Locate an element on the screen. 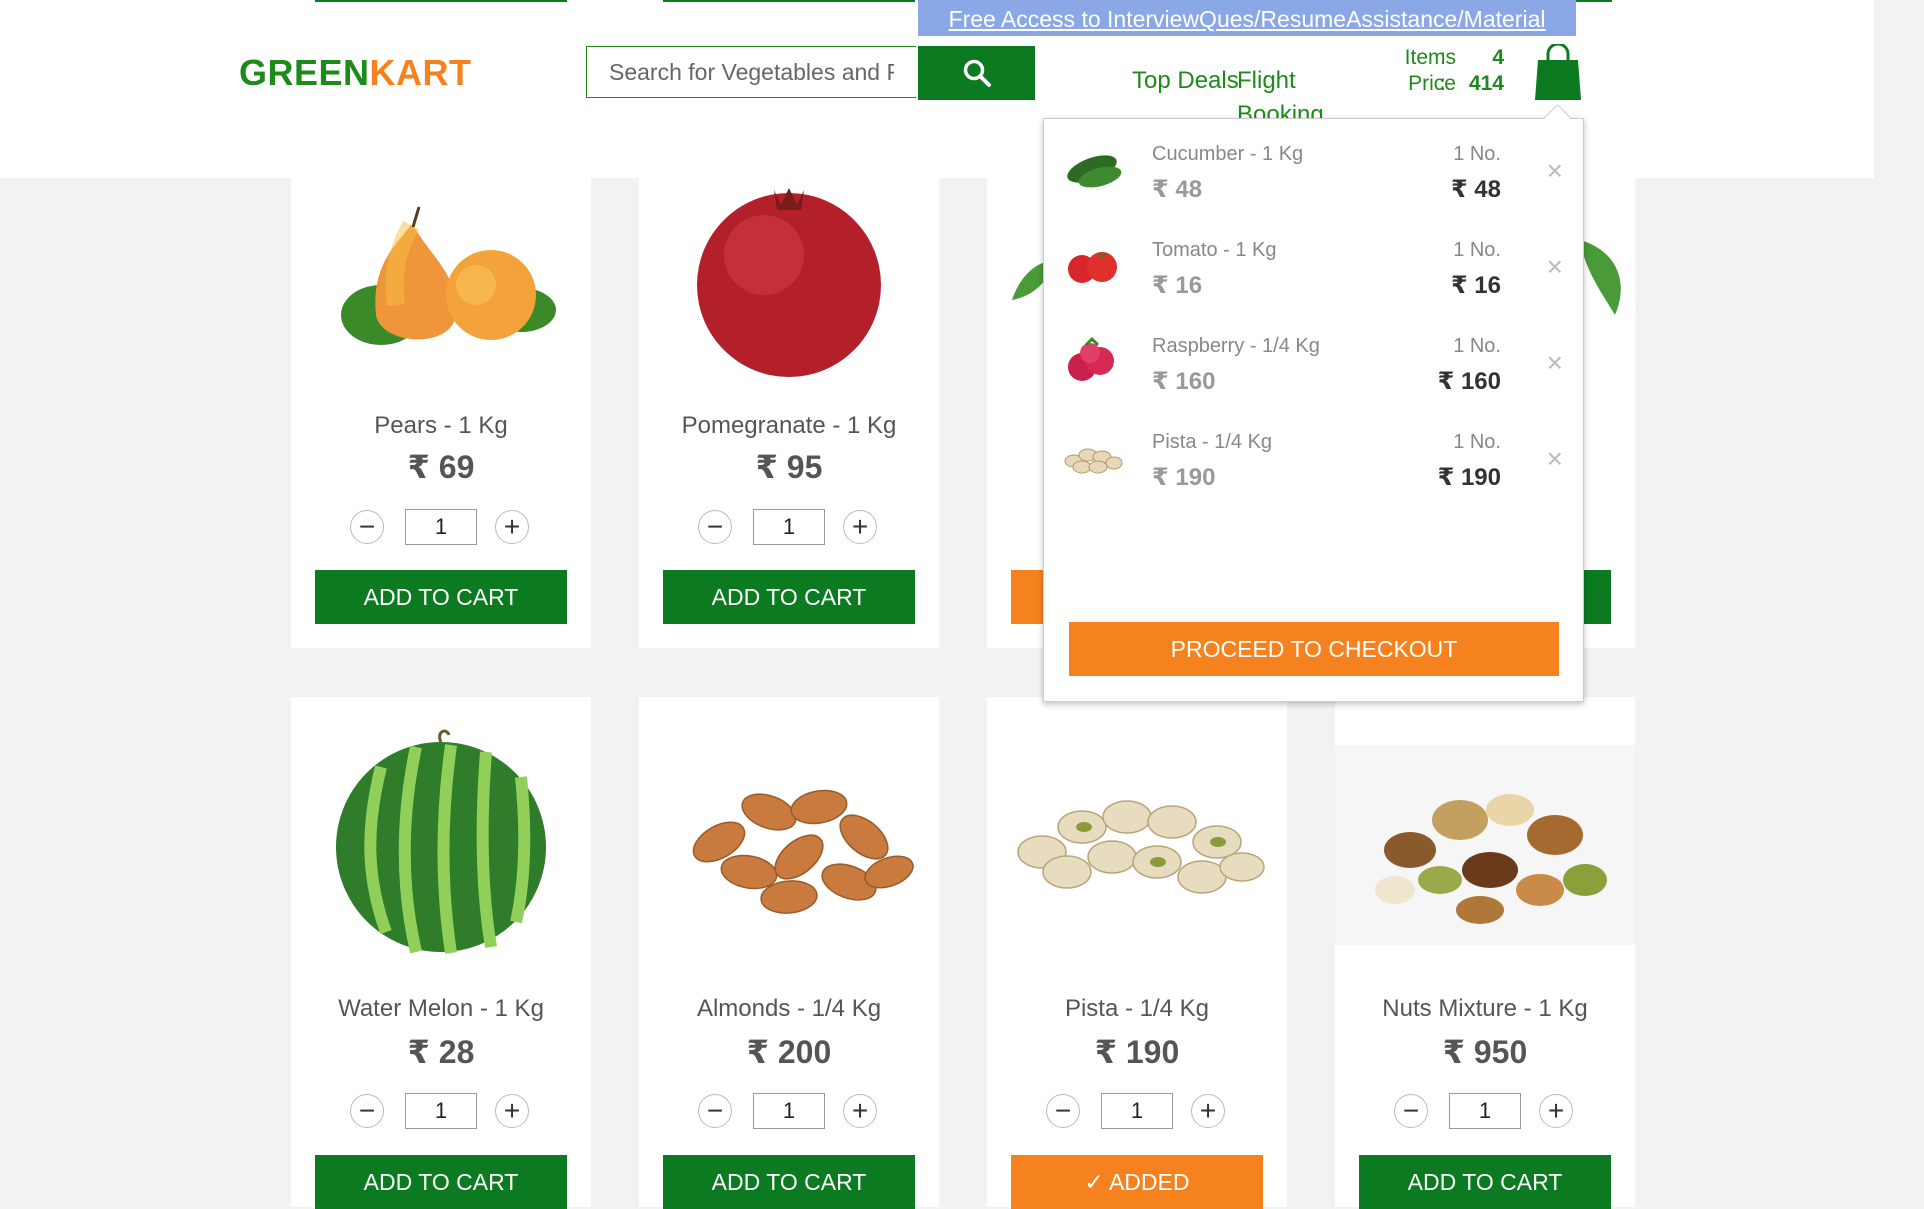  cart-icon is located at coordinates (1558, 73).